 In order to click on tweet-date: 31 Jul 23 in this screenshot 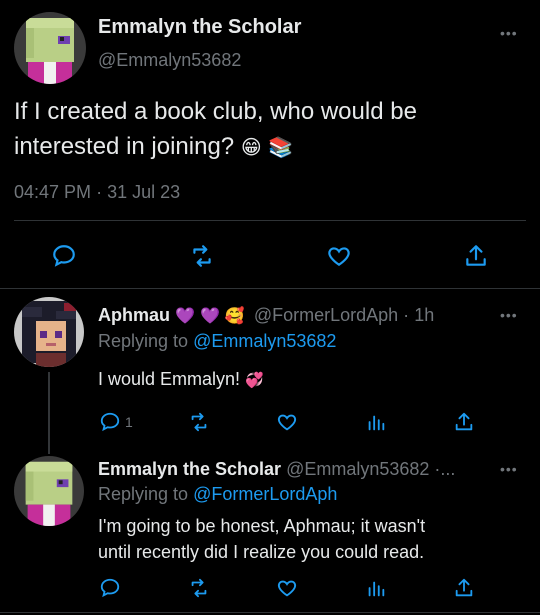, I will do `click(144, 192)`.